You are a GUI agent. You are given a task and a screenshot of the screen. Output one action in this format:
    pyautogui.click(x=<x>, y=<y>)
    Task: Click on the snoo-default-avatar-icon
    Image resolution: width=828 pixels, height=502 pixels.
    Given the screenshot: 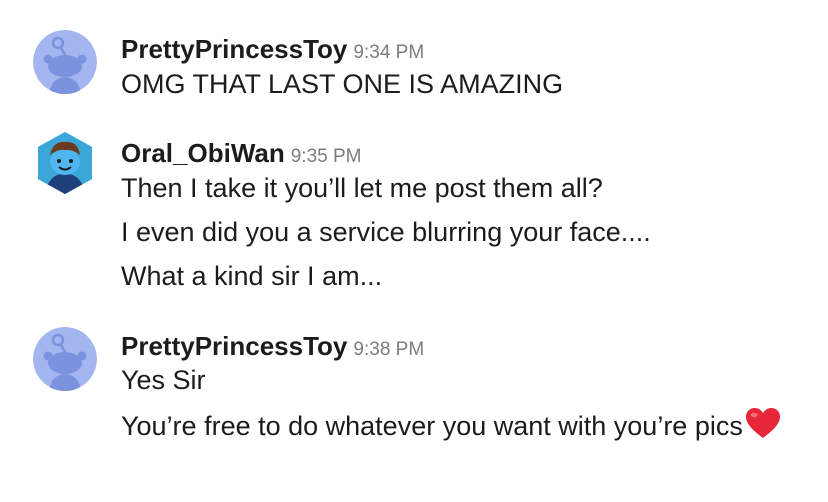 What is the action you would take?
    pyautogui.click(x=65, y=359)
    